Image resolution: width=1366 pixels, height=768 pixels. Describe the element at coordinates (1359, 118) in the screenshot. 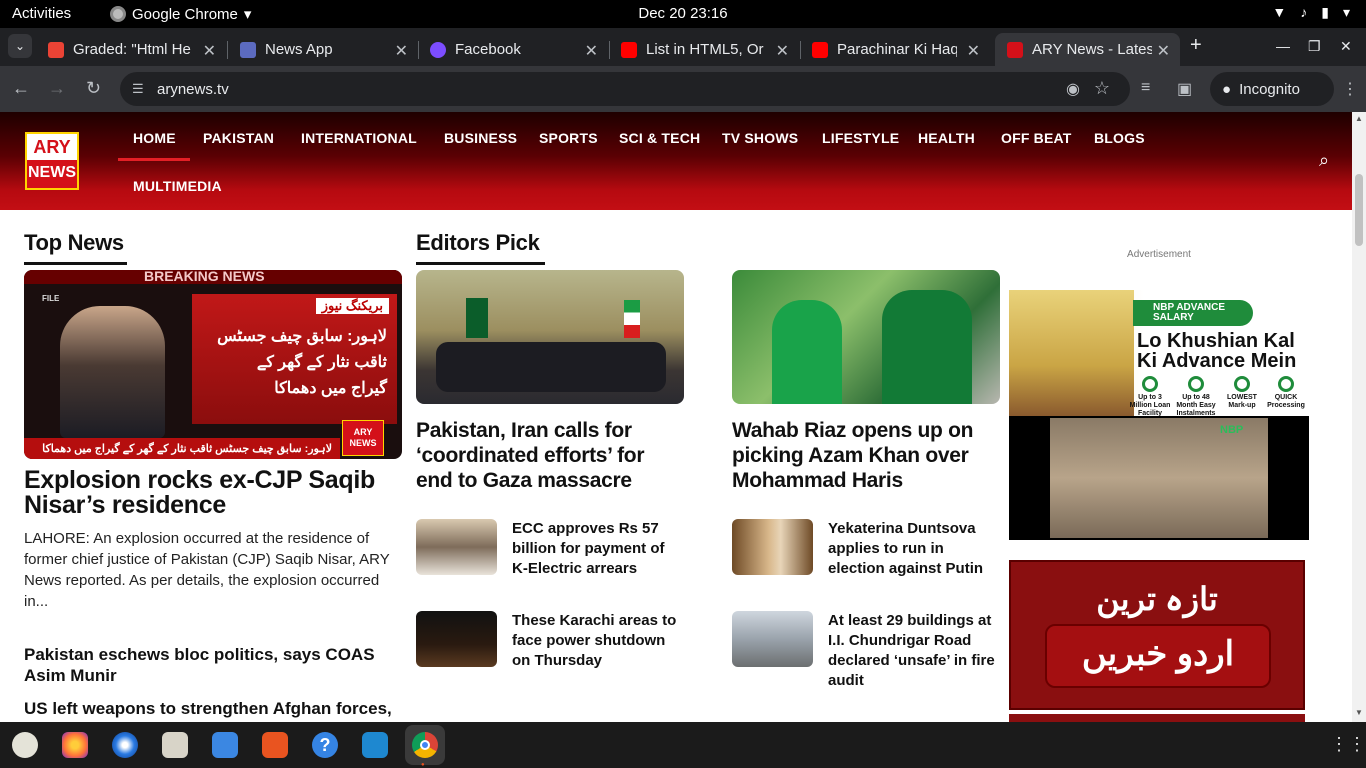

I see `scroll-up-icon: ▲` at that location.